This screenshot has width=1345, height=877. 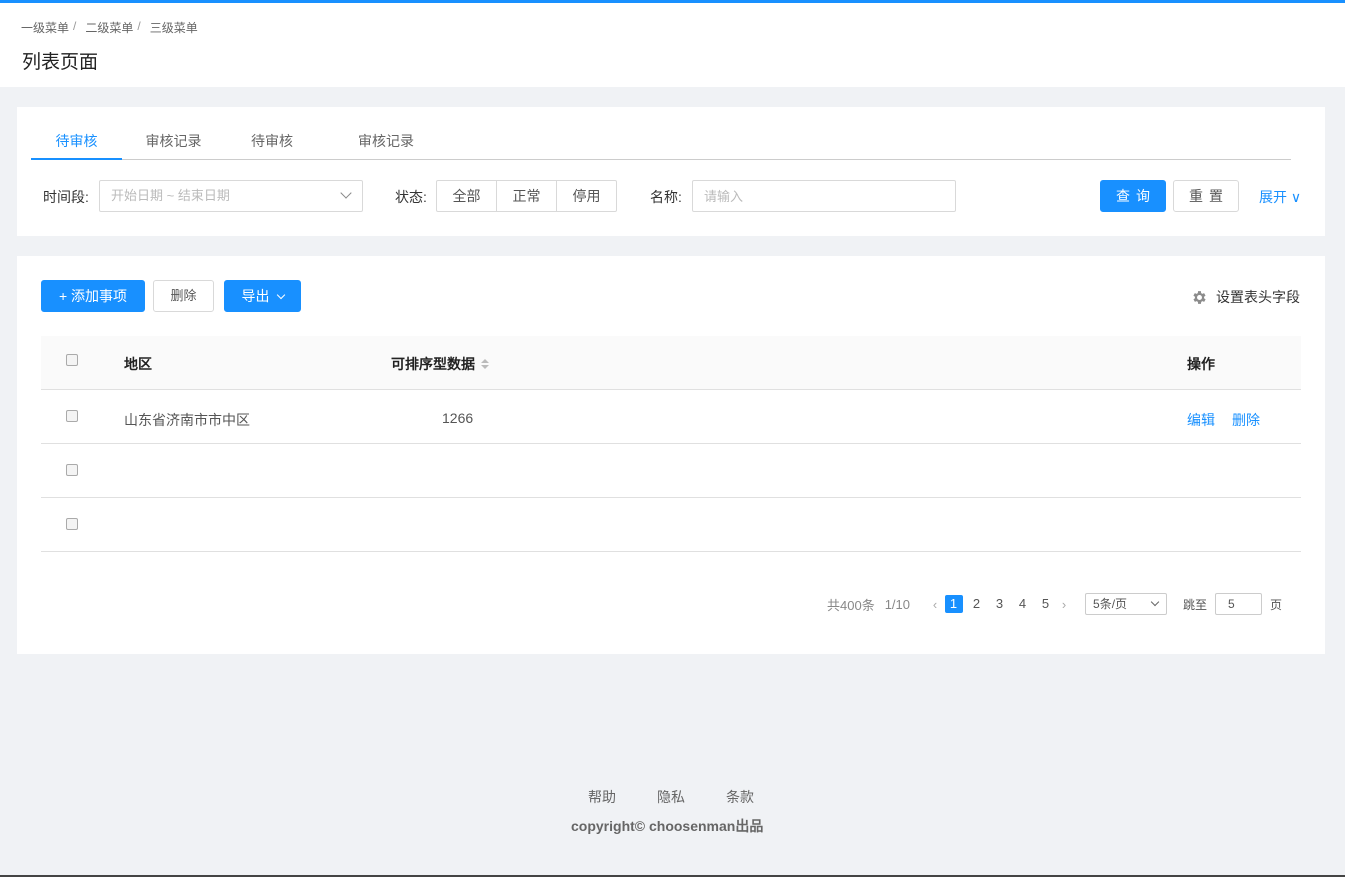 What do you see at coordinates (272, 145) in the screenshot?
I see `tab-pending-2: 待审核` at bounding box center [272, 145].